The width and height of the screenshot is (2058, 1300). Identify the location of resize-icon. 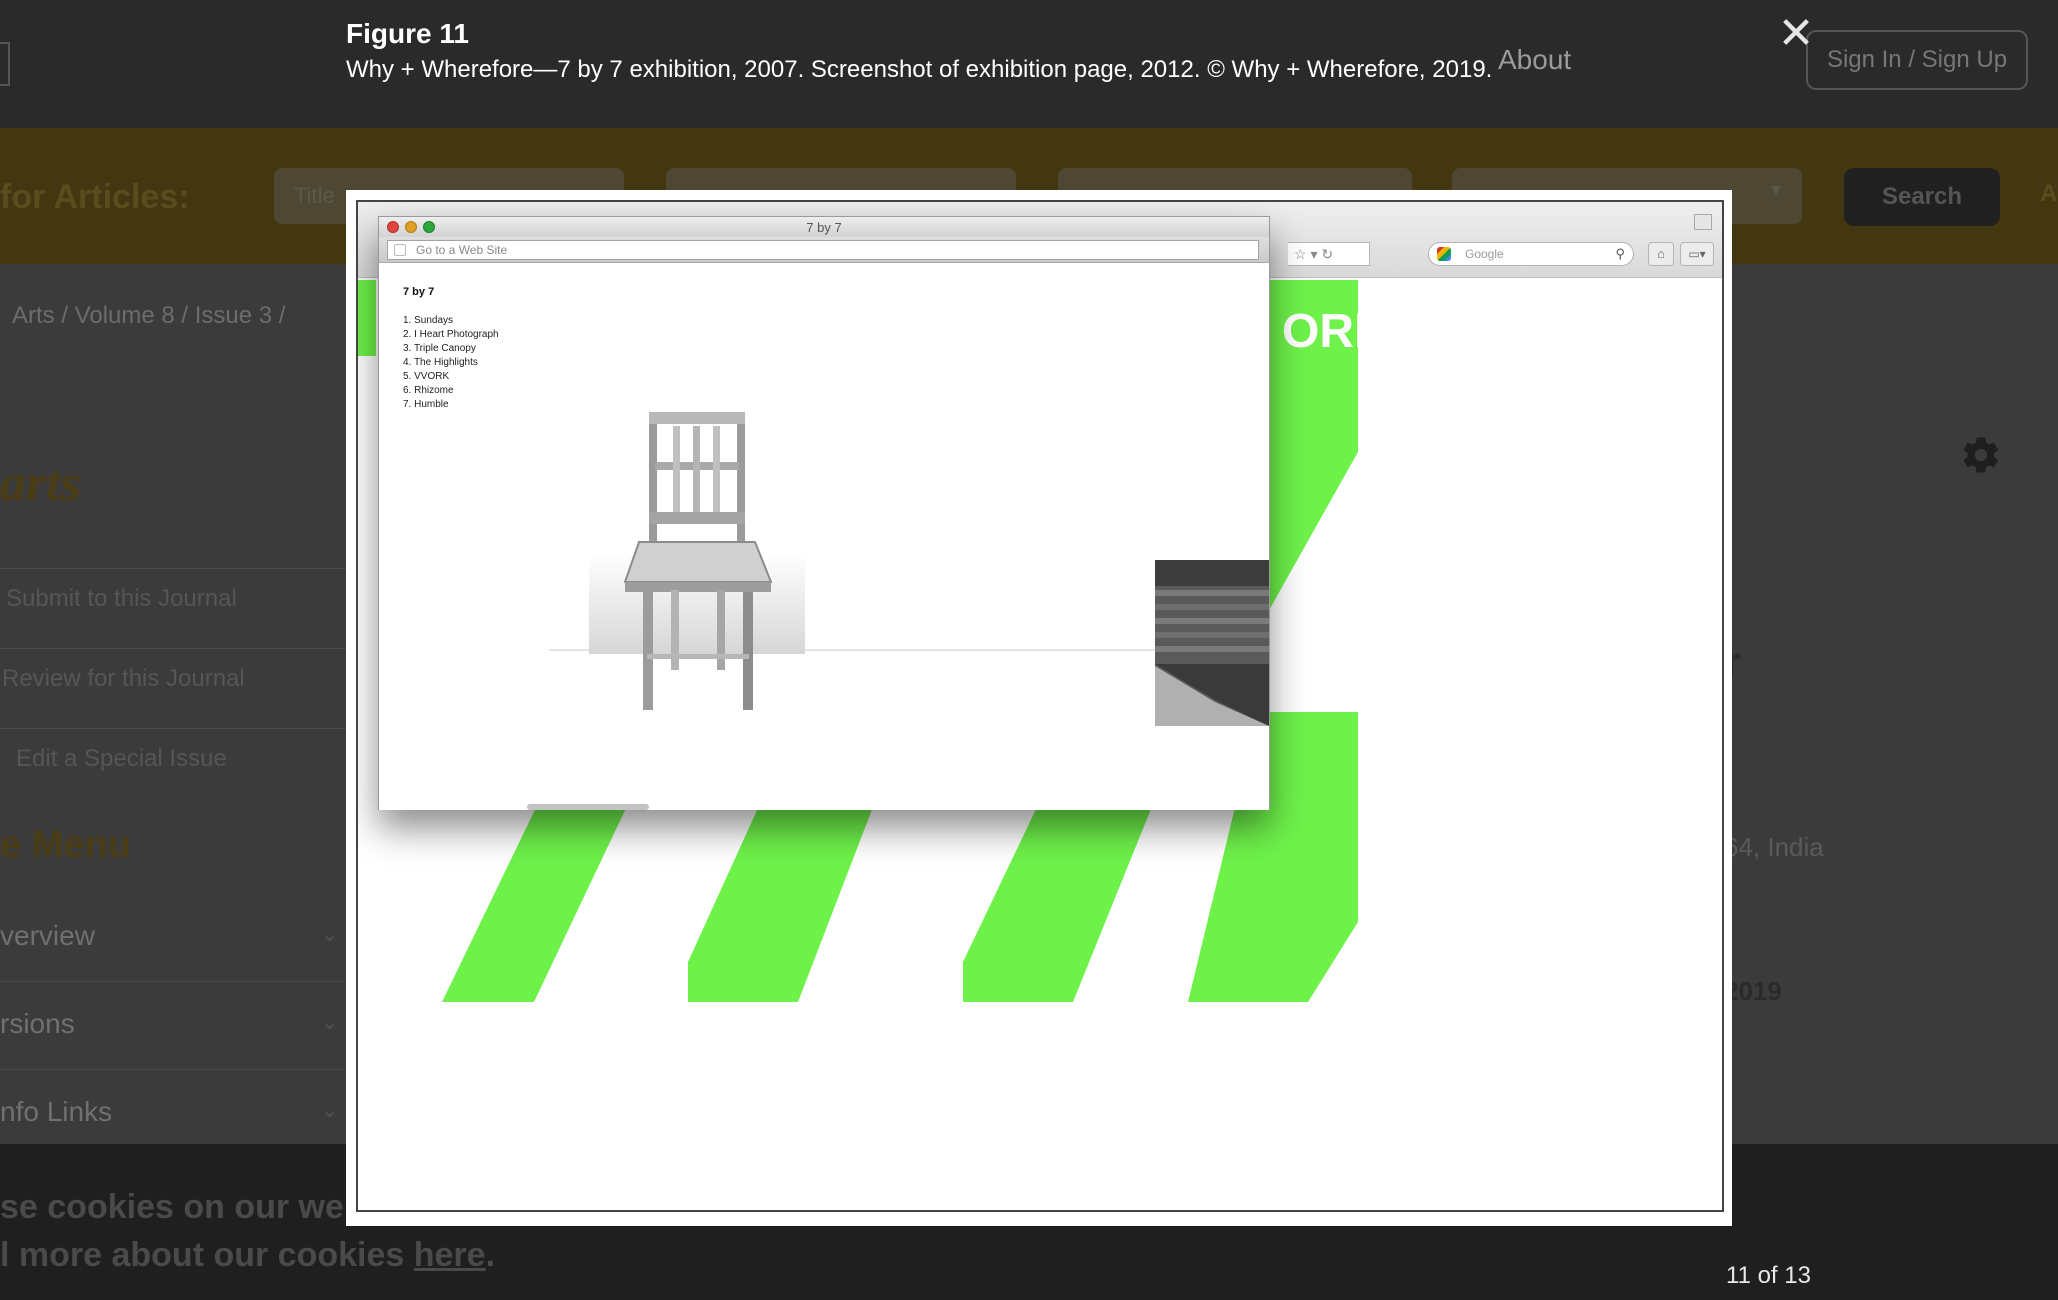
(1703, 222).